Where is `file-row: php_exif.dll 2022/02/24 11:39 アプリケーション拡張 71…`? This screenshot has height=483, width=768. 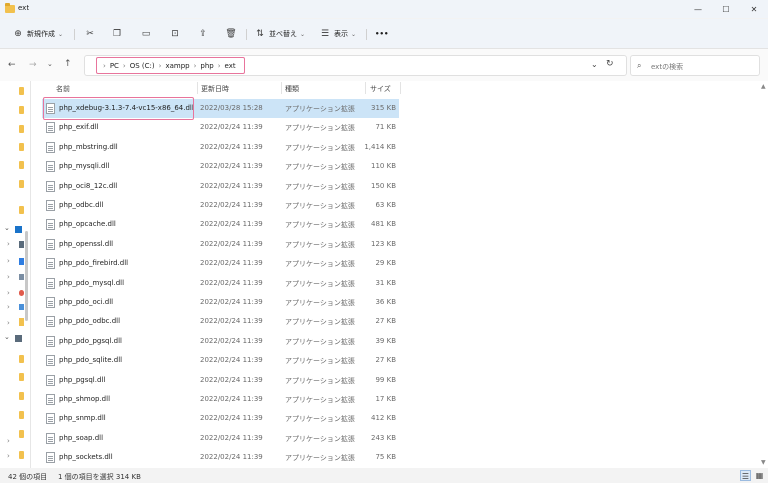 file-row: php_exif.dll 2022/02/24 11:39 アプリケーション拡張 71… is located at coordinates (220, 127).